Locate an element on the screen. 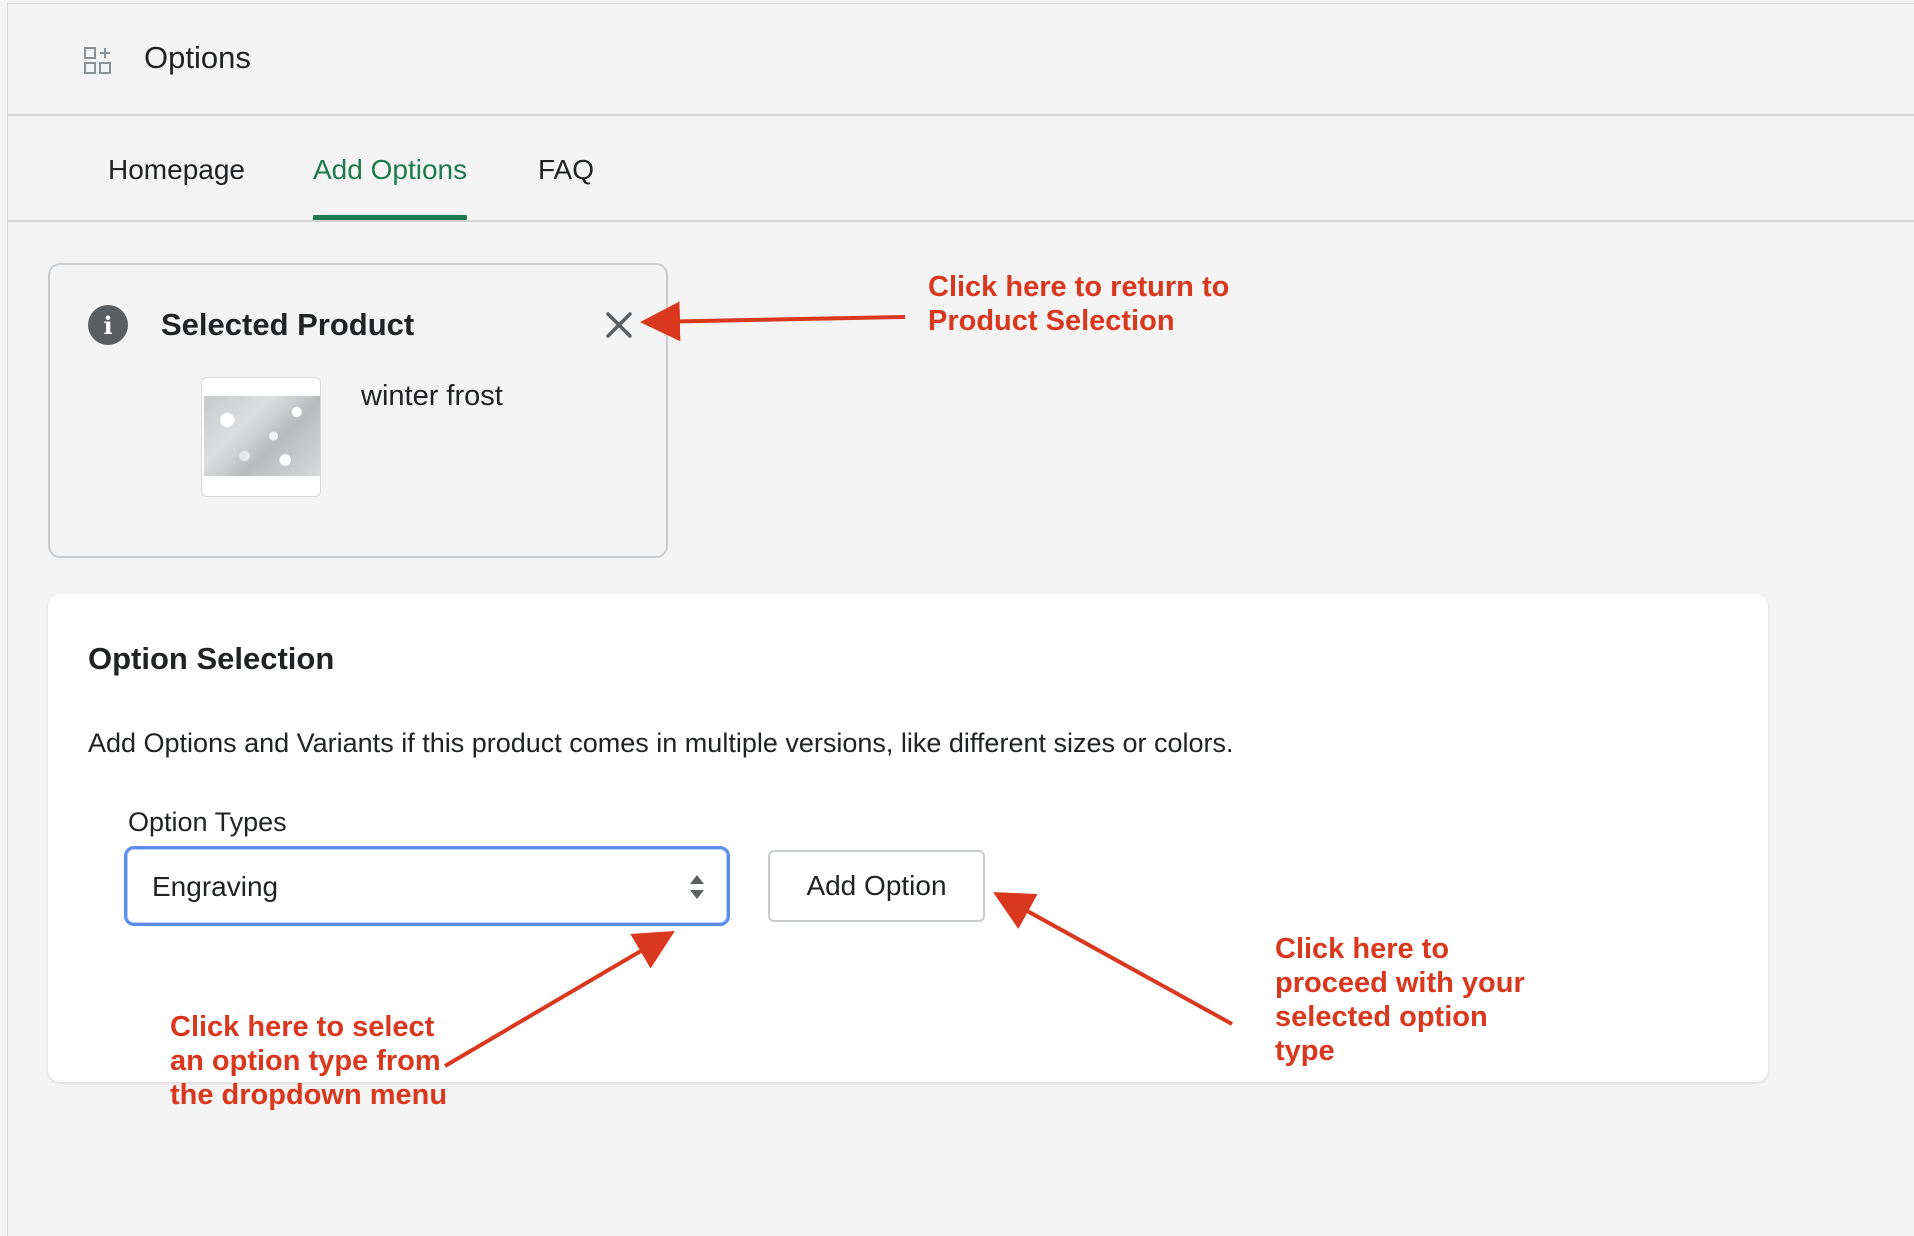  tab-bar: Homepage Add Options FAQ is located at coordinates (961, 169).